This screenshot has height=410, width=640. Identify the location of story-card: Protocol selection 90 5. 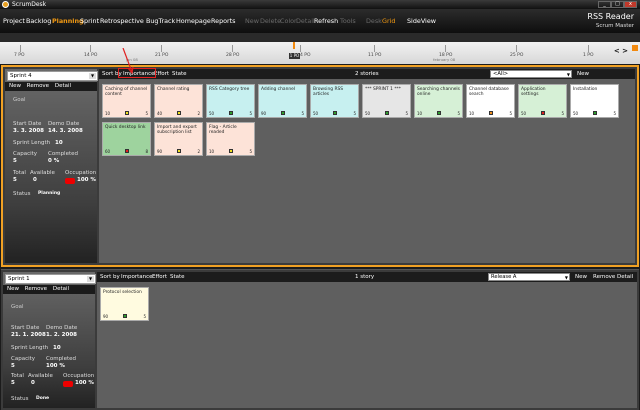
(124, 304).